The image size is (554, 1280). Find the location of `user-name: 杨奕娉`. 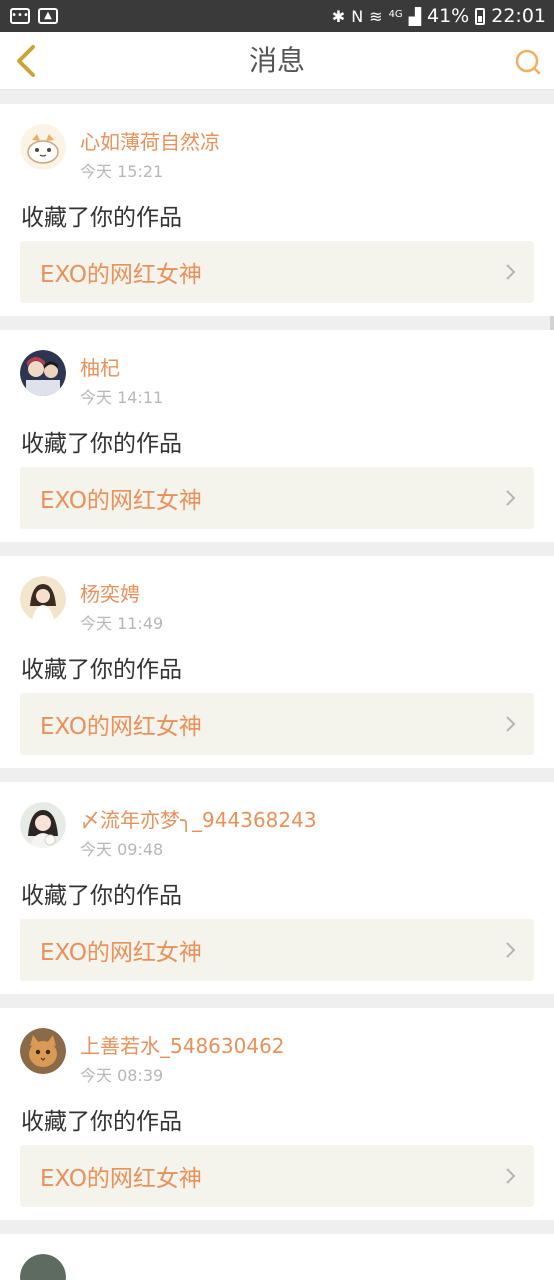

user-name: 杨奕娉 is located at coordinates (110, 592).